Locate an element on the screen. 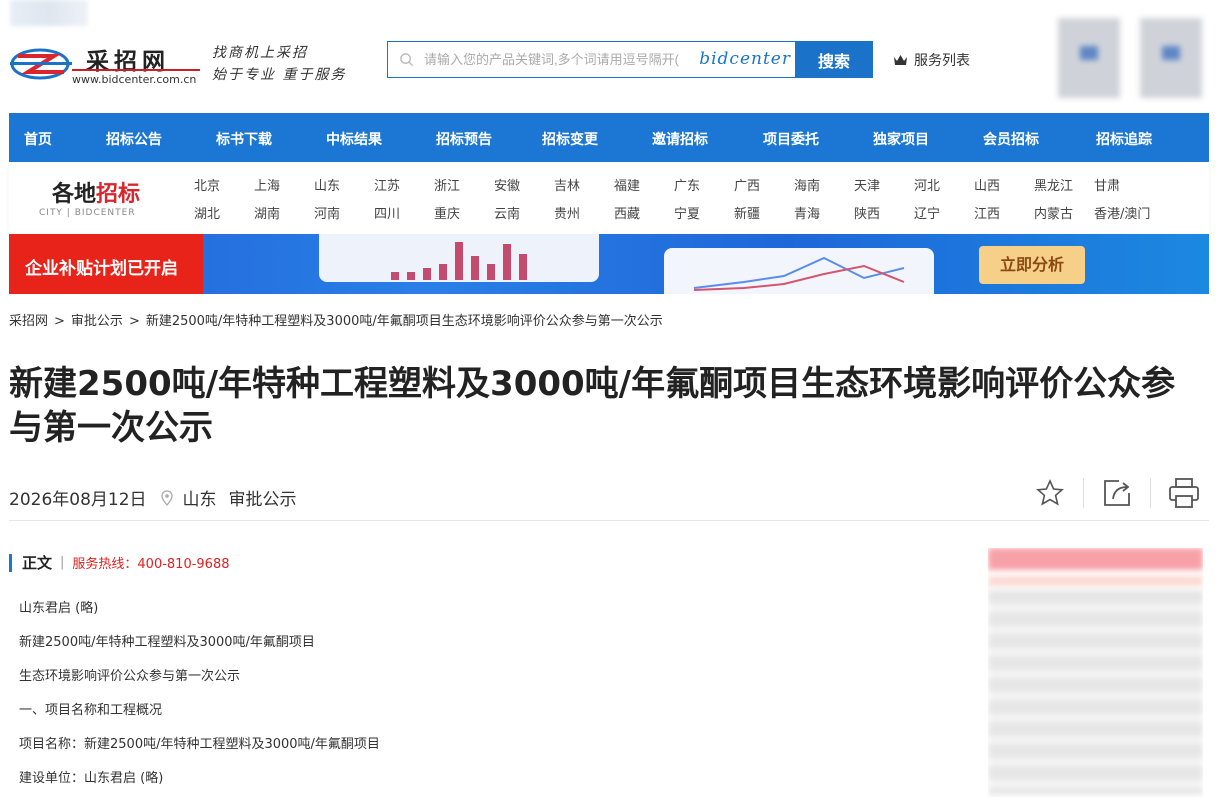 This screenshot has height=797, width=1221. article-actions is located at coordinates (1117, 493).